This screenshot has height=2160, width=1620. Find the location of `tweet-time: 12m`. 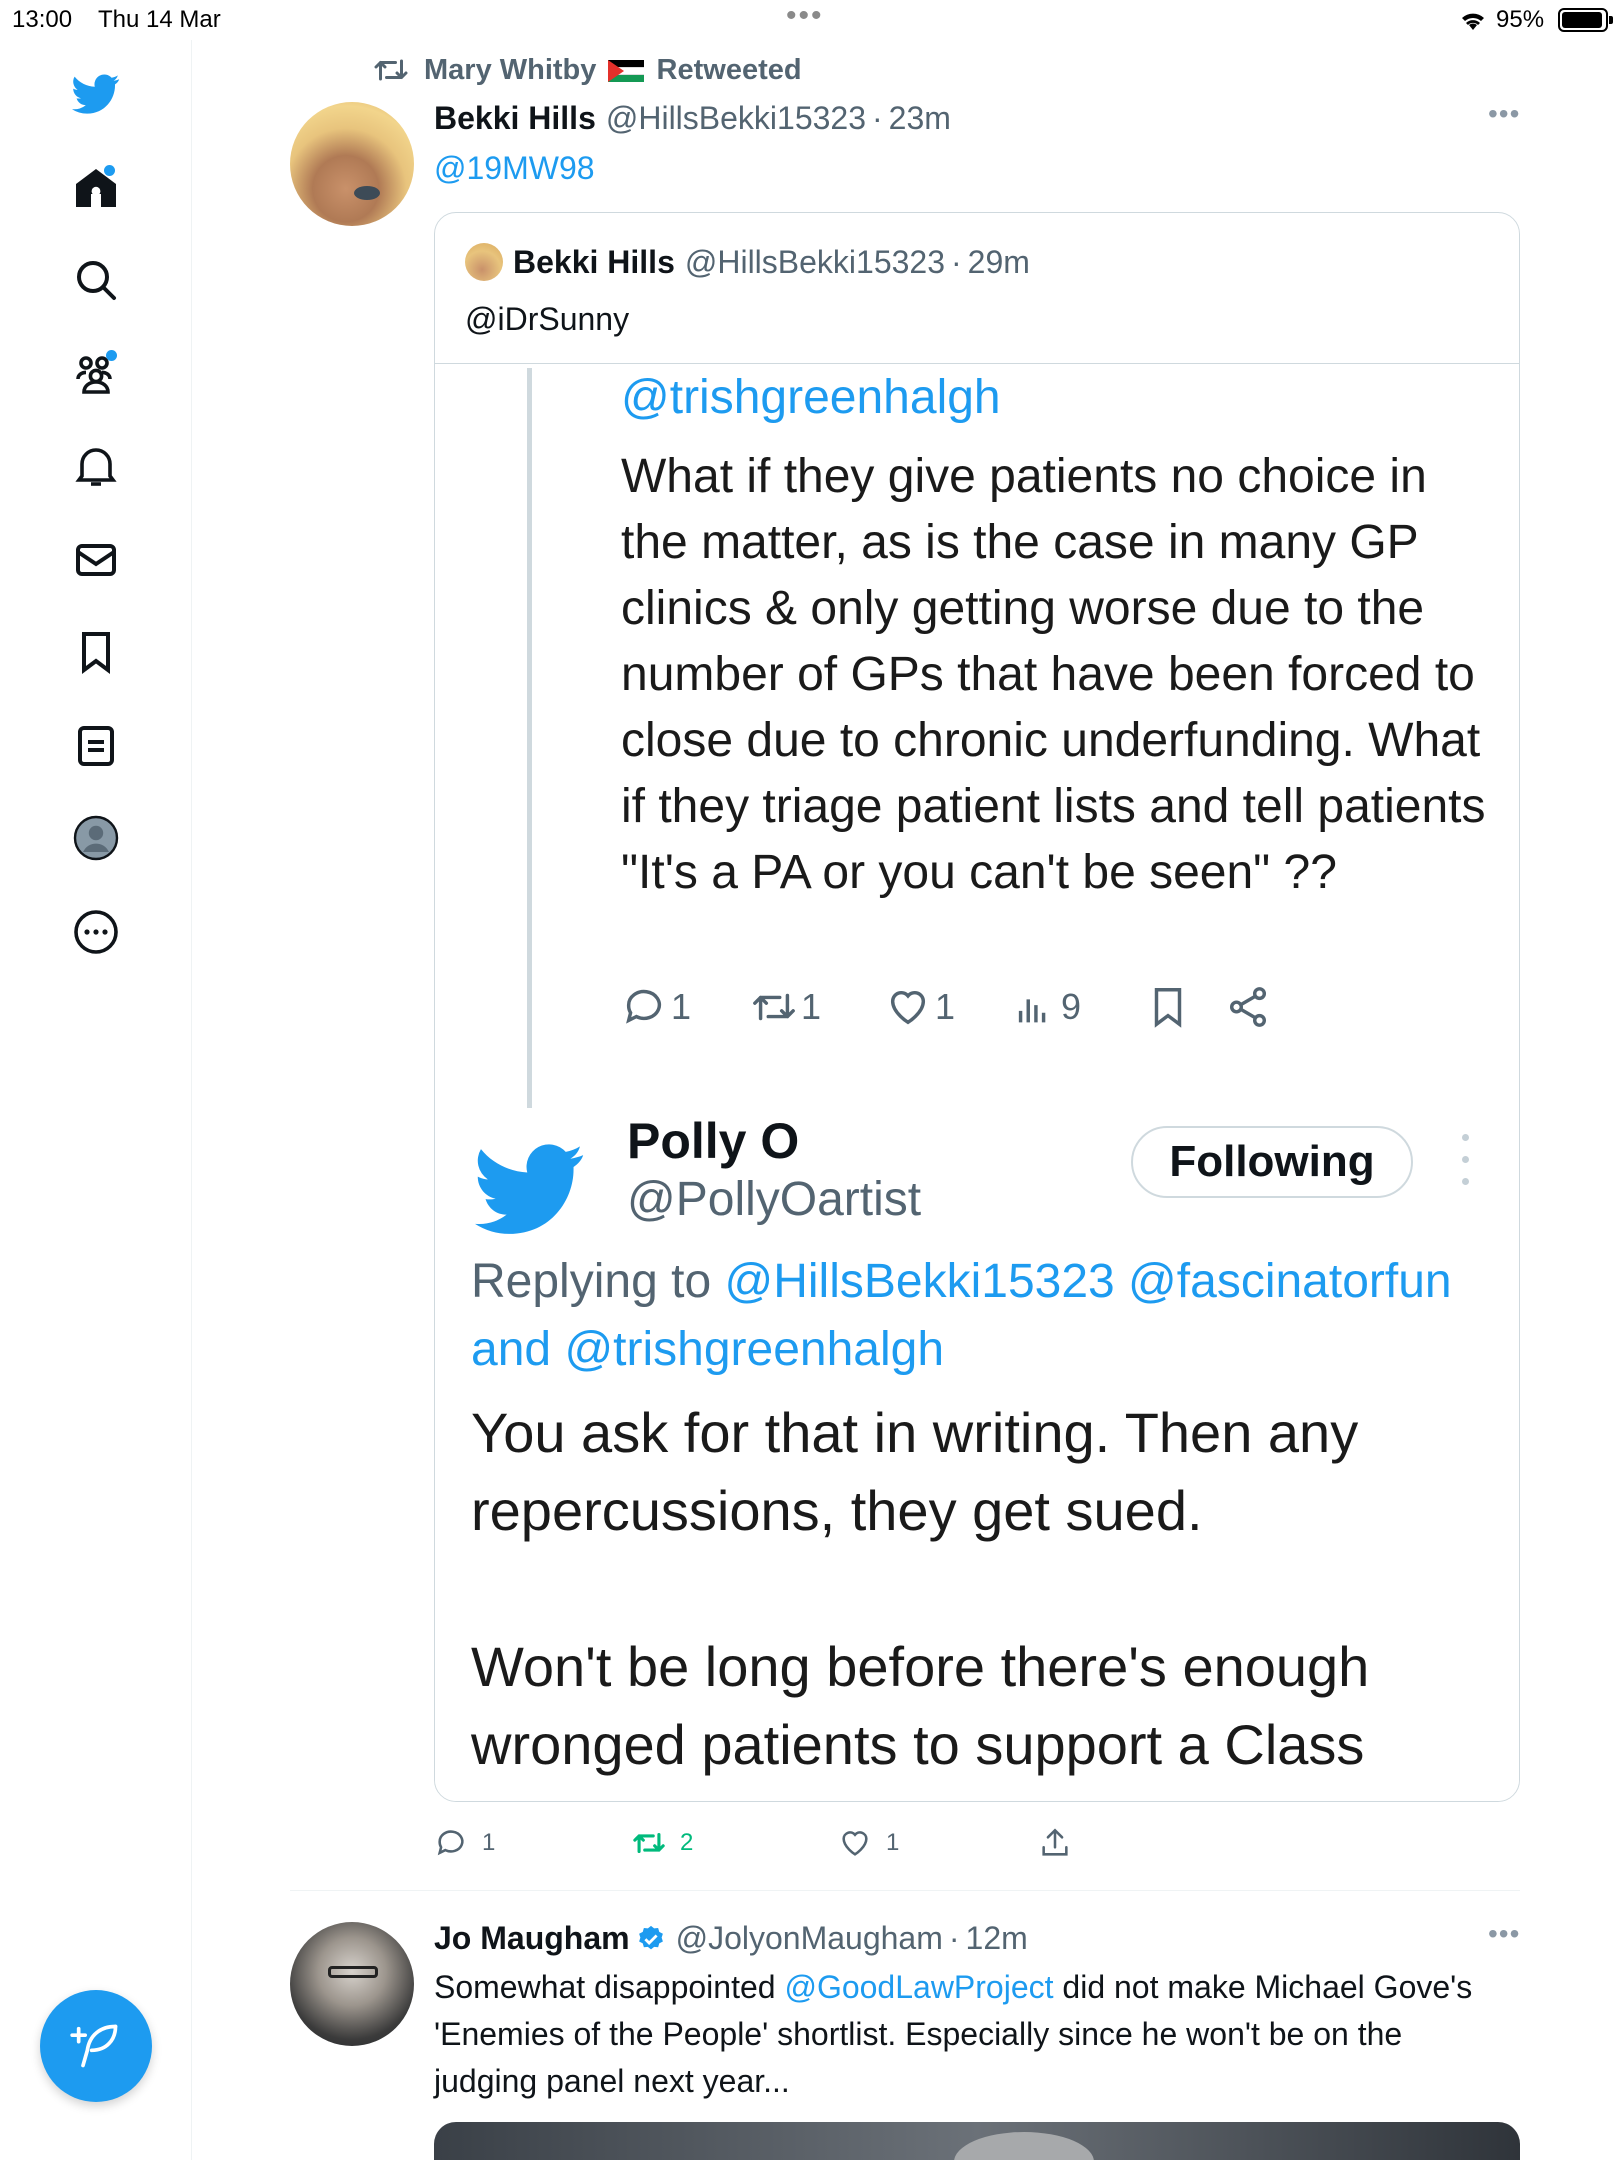

tweet-time: 12m is located at coordinates (997, 1938).